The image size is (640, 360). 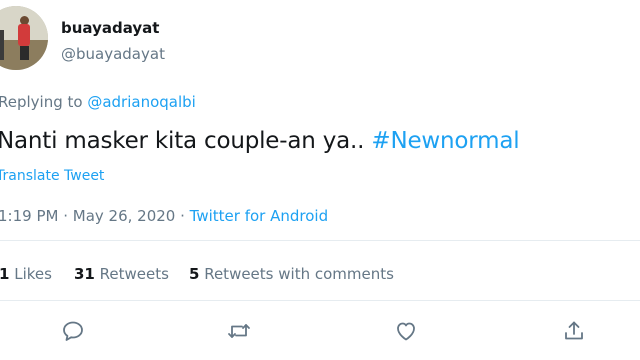 What do you see at coordinates (320, 333) in the screenshot?
I see `tweet-actions` at bounding box center [320, 333].